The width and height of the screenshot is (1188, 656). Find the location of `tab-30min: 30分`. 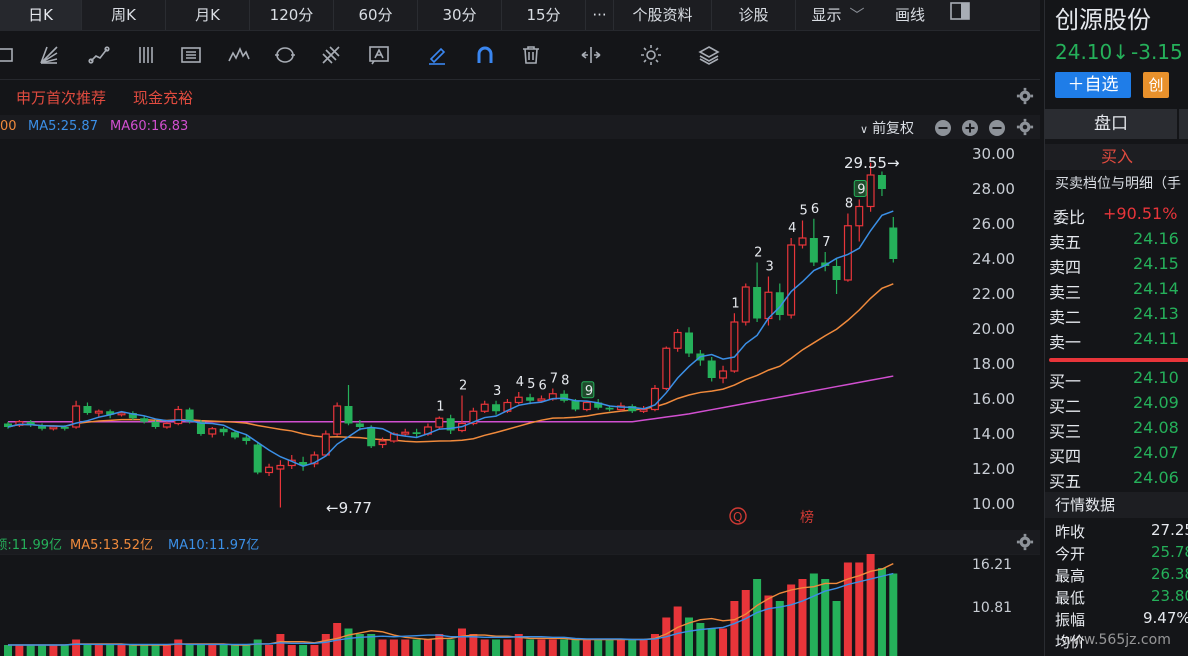

tab-30min: 30分 is located at coordinates (460, 15).